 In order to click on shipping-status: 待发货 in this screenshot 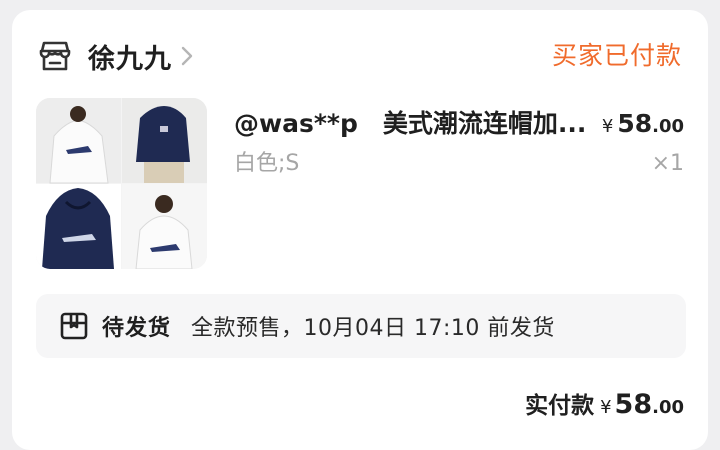, I will do `click(137, 328)`.